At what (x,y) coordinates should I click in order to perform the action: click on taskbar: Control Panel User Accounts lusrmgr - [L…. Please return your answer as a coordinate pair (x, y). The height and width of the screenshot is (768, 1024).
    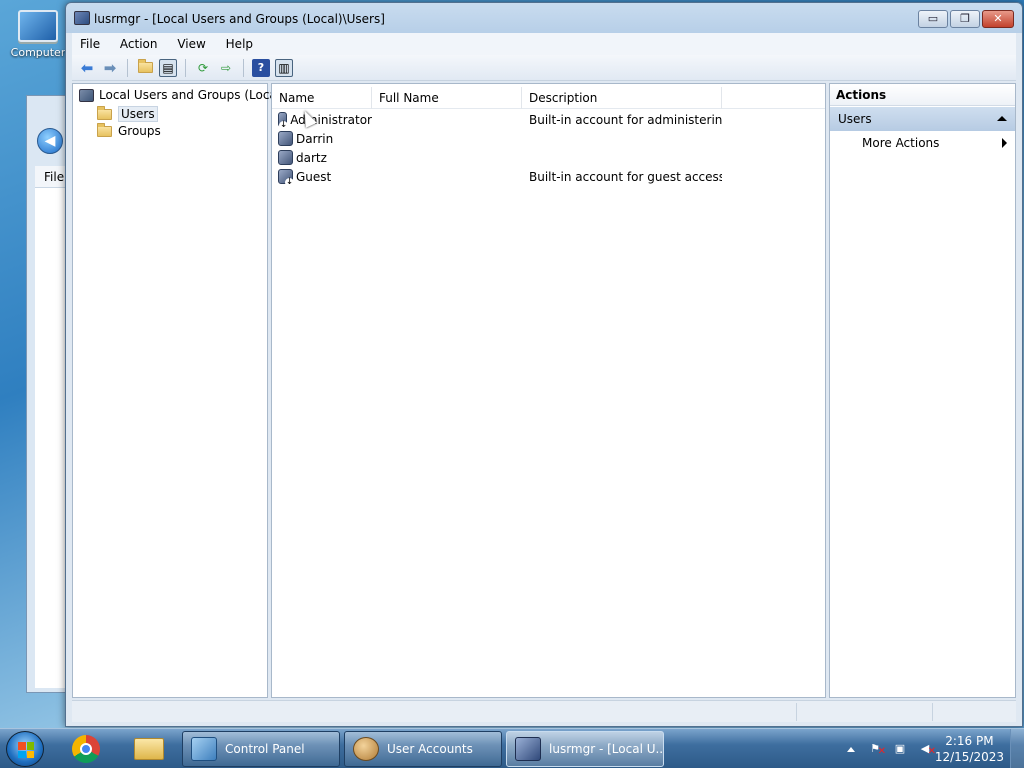
    Looking at the image, I should click on (512, 748).